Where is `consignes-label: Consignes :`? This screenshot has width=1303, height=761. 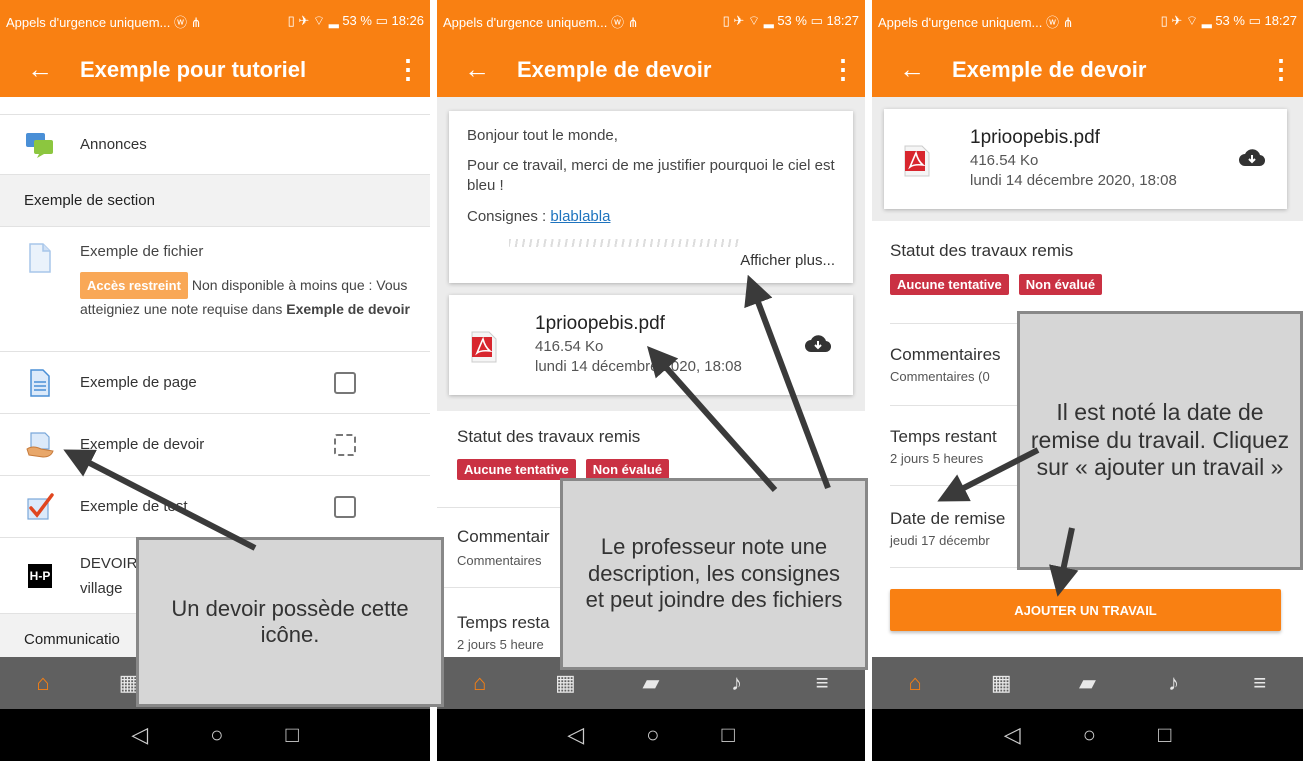 consignes-label: Consignes : is located at coordinates (509, 216).